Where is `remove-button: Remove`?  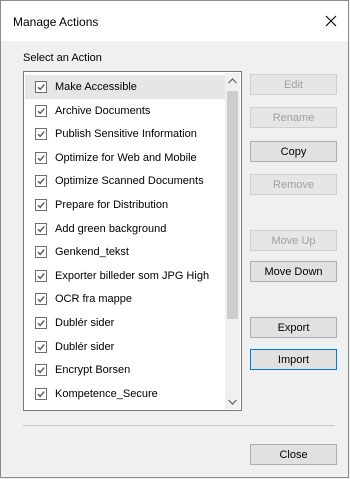
remove-button: Remove is located at coordinates (293, 184).